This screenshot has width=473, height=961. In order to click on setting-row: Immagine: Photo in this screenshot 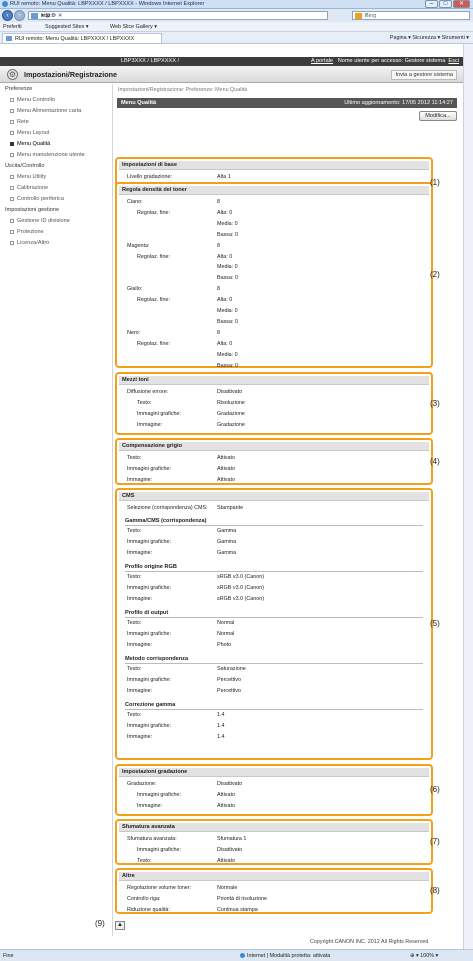, I will do `click(274, 646)`.